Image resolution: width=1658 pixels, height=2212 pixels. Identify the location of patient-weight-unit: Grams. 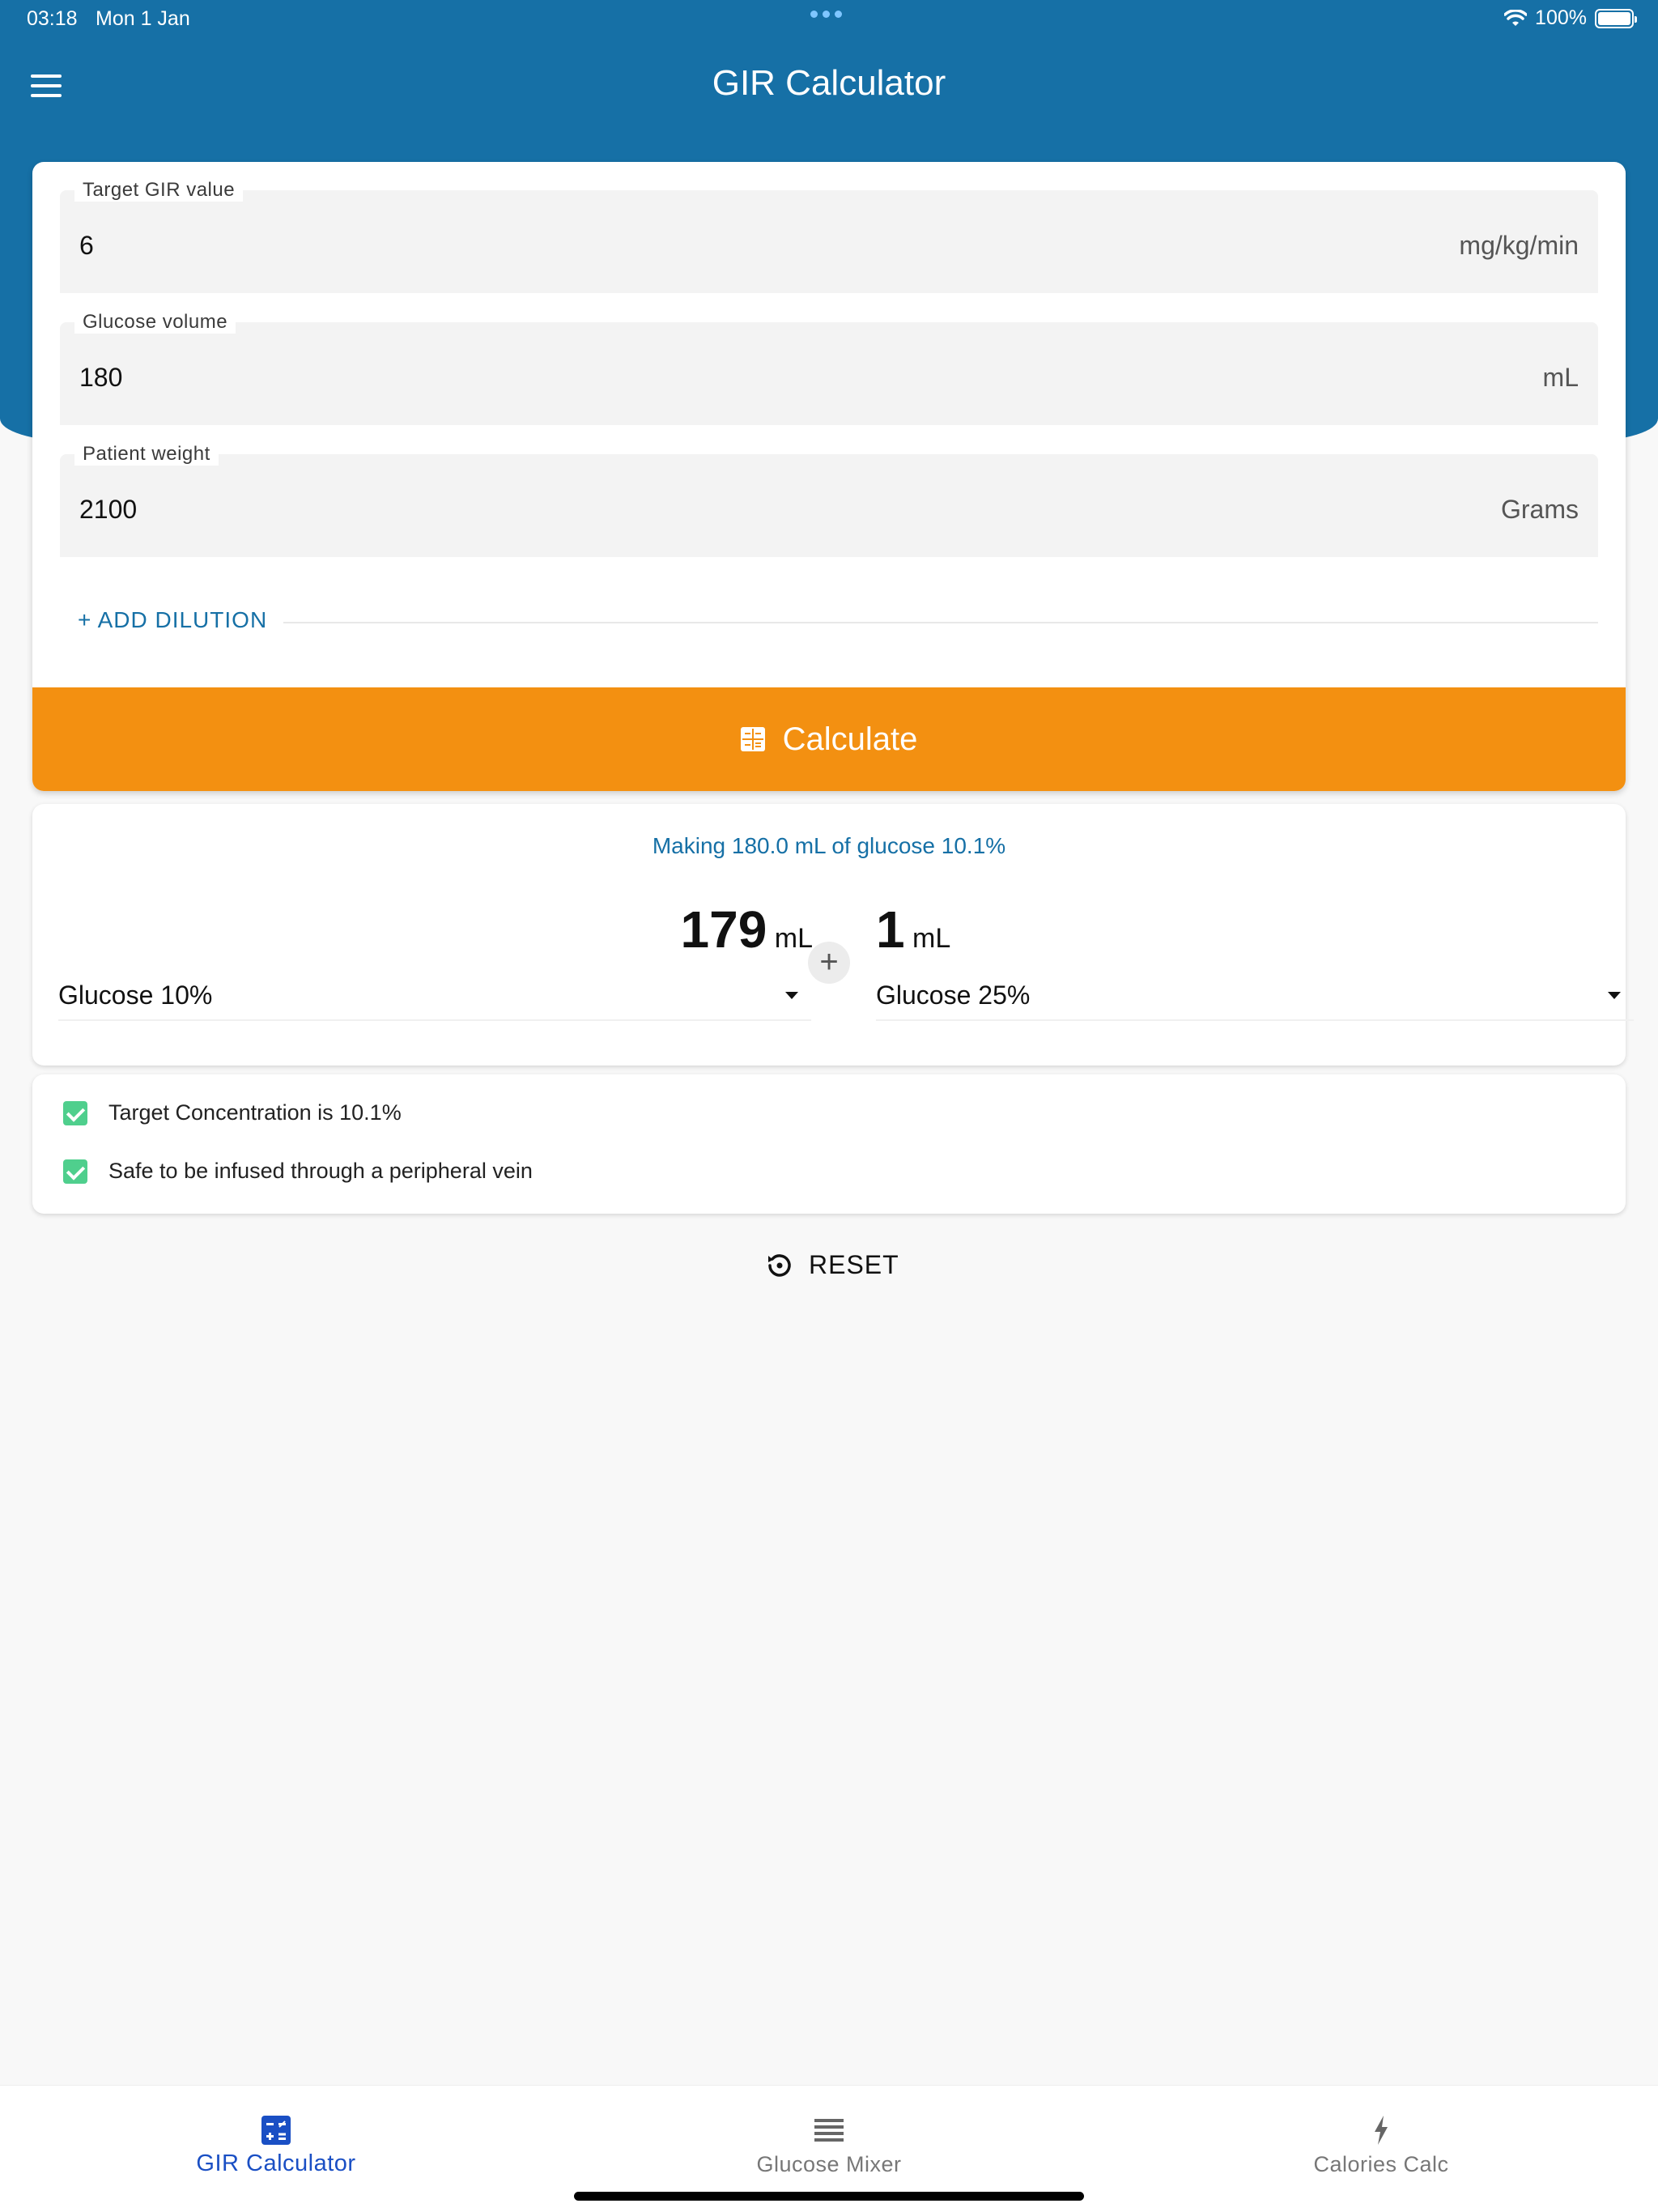
(1540, 510).